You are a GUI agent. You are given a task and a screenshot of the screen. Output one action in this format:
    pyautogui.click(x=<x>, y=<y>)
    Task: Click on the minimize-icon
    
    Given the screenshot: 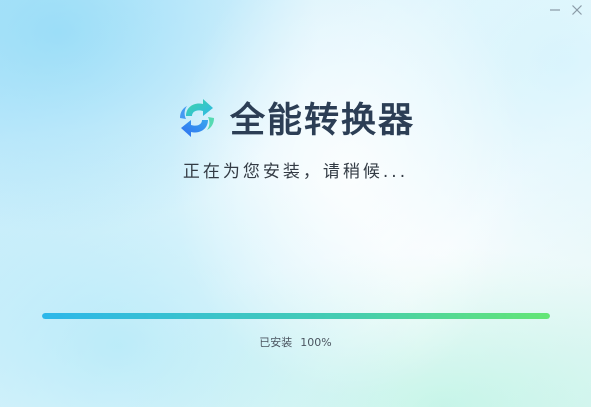 What is the action you would take?
    pyautogui.click(x=555, y=10)
    